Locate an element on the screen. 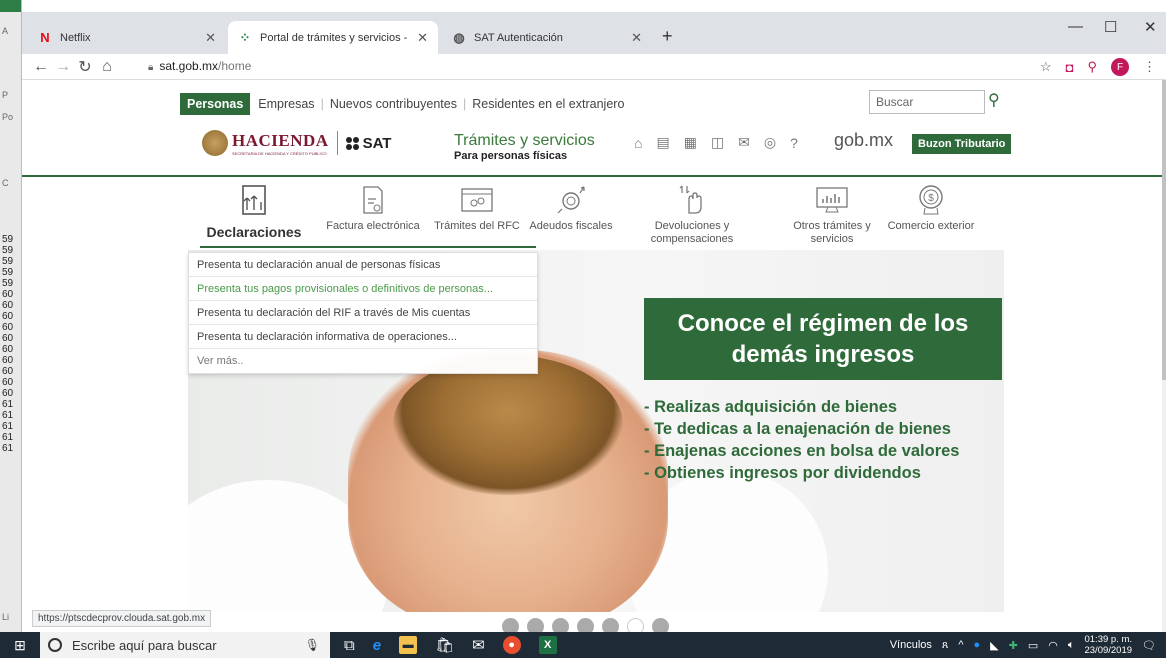  tab-netflix: N Netflix ✕ is located at coordinates (127, 37).